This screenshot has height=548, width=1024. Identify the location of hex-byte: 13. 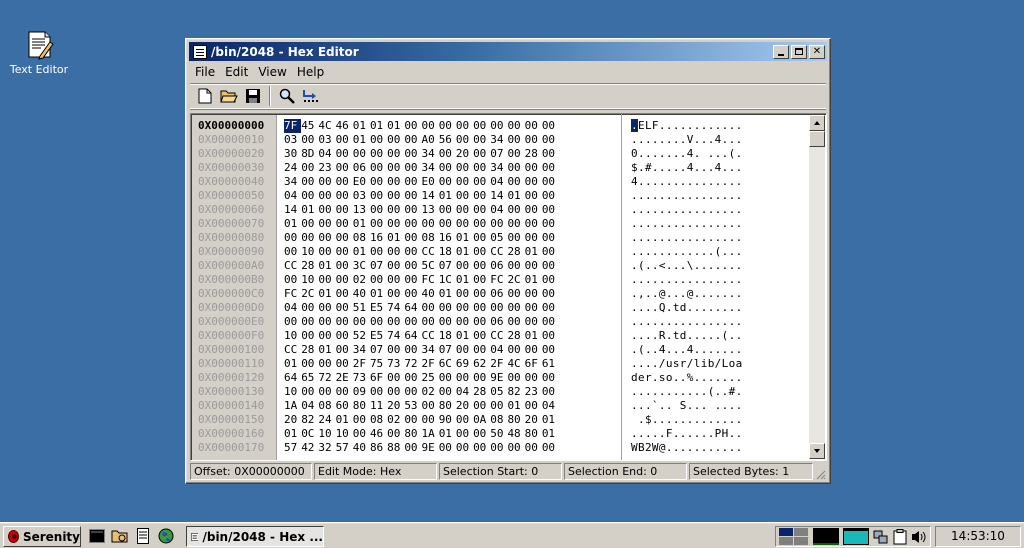
(361, 210).